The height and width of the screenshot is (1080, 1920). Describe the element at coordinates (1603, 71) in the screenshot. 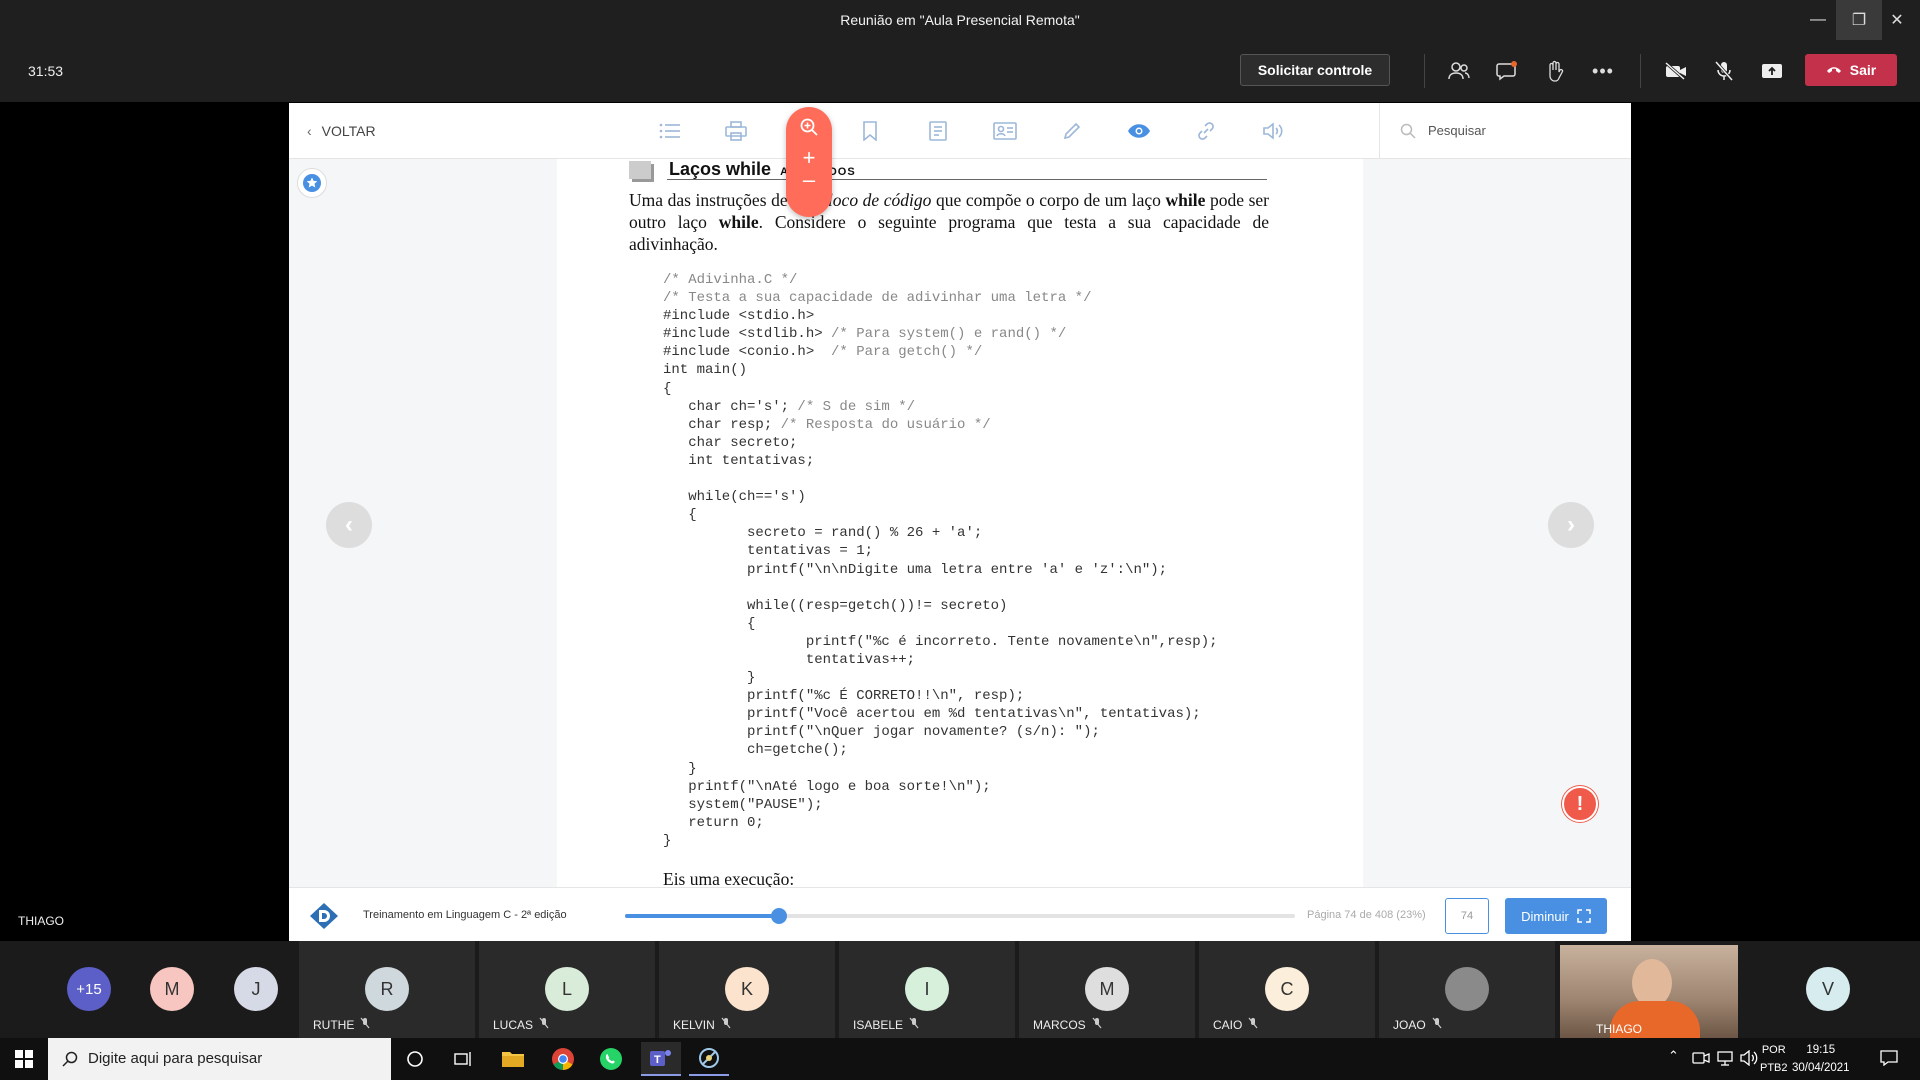

I see `more-options-icon: •••` at that location.